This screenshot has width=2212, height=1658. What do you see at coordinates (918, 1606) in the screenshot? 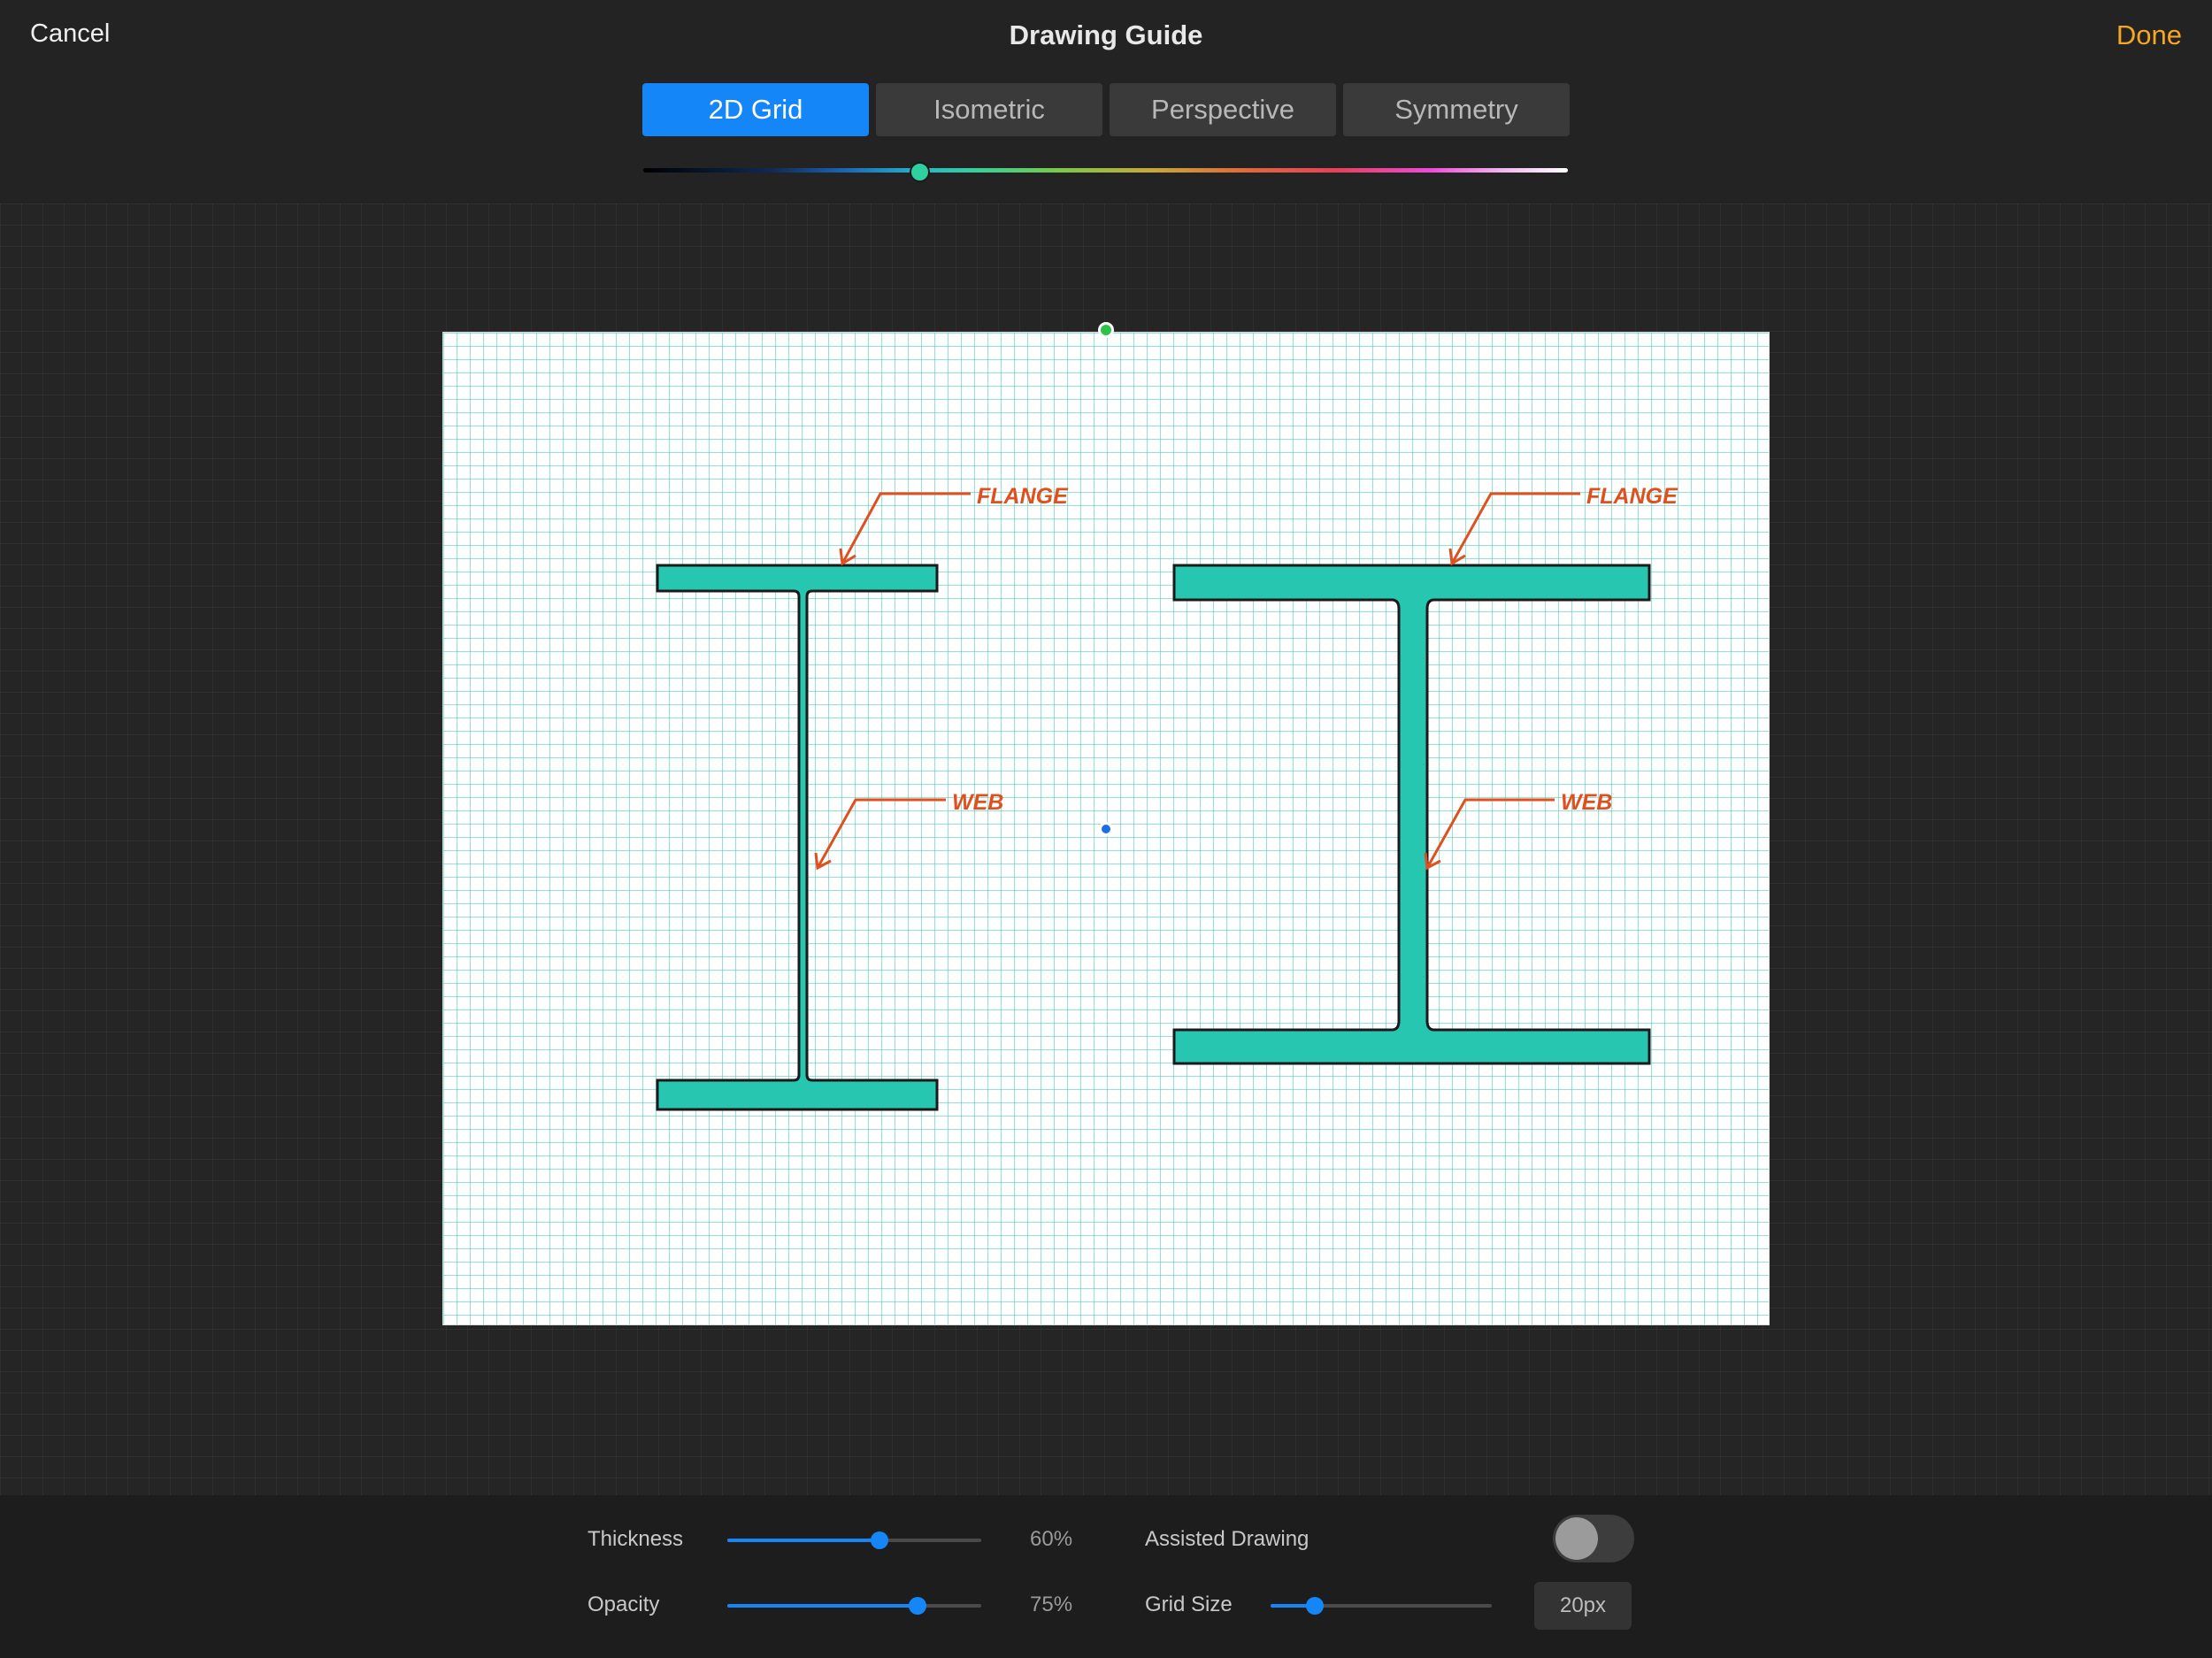
I see `opacity-slider-knob` at bounding box center [918, 1606].